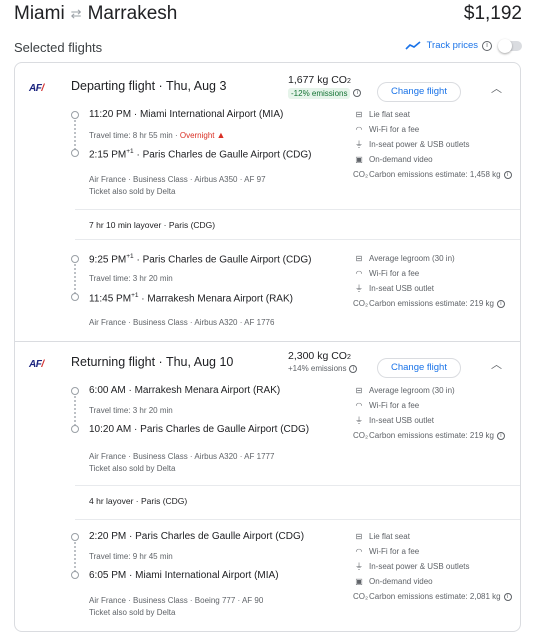  I want to click on amenity-item: CO₂ Carbon emissions estimate: 2,081 kg i, so click(436, 596).